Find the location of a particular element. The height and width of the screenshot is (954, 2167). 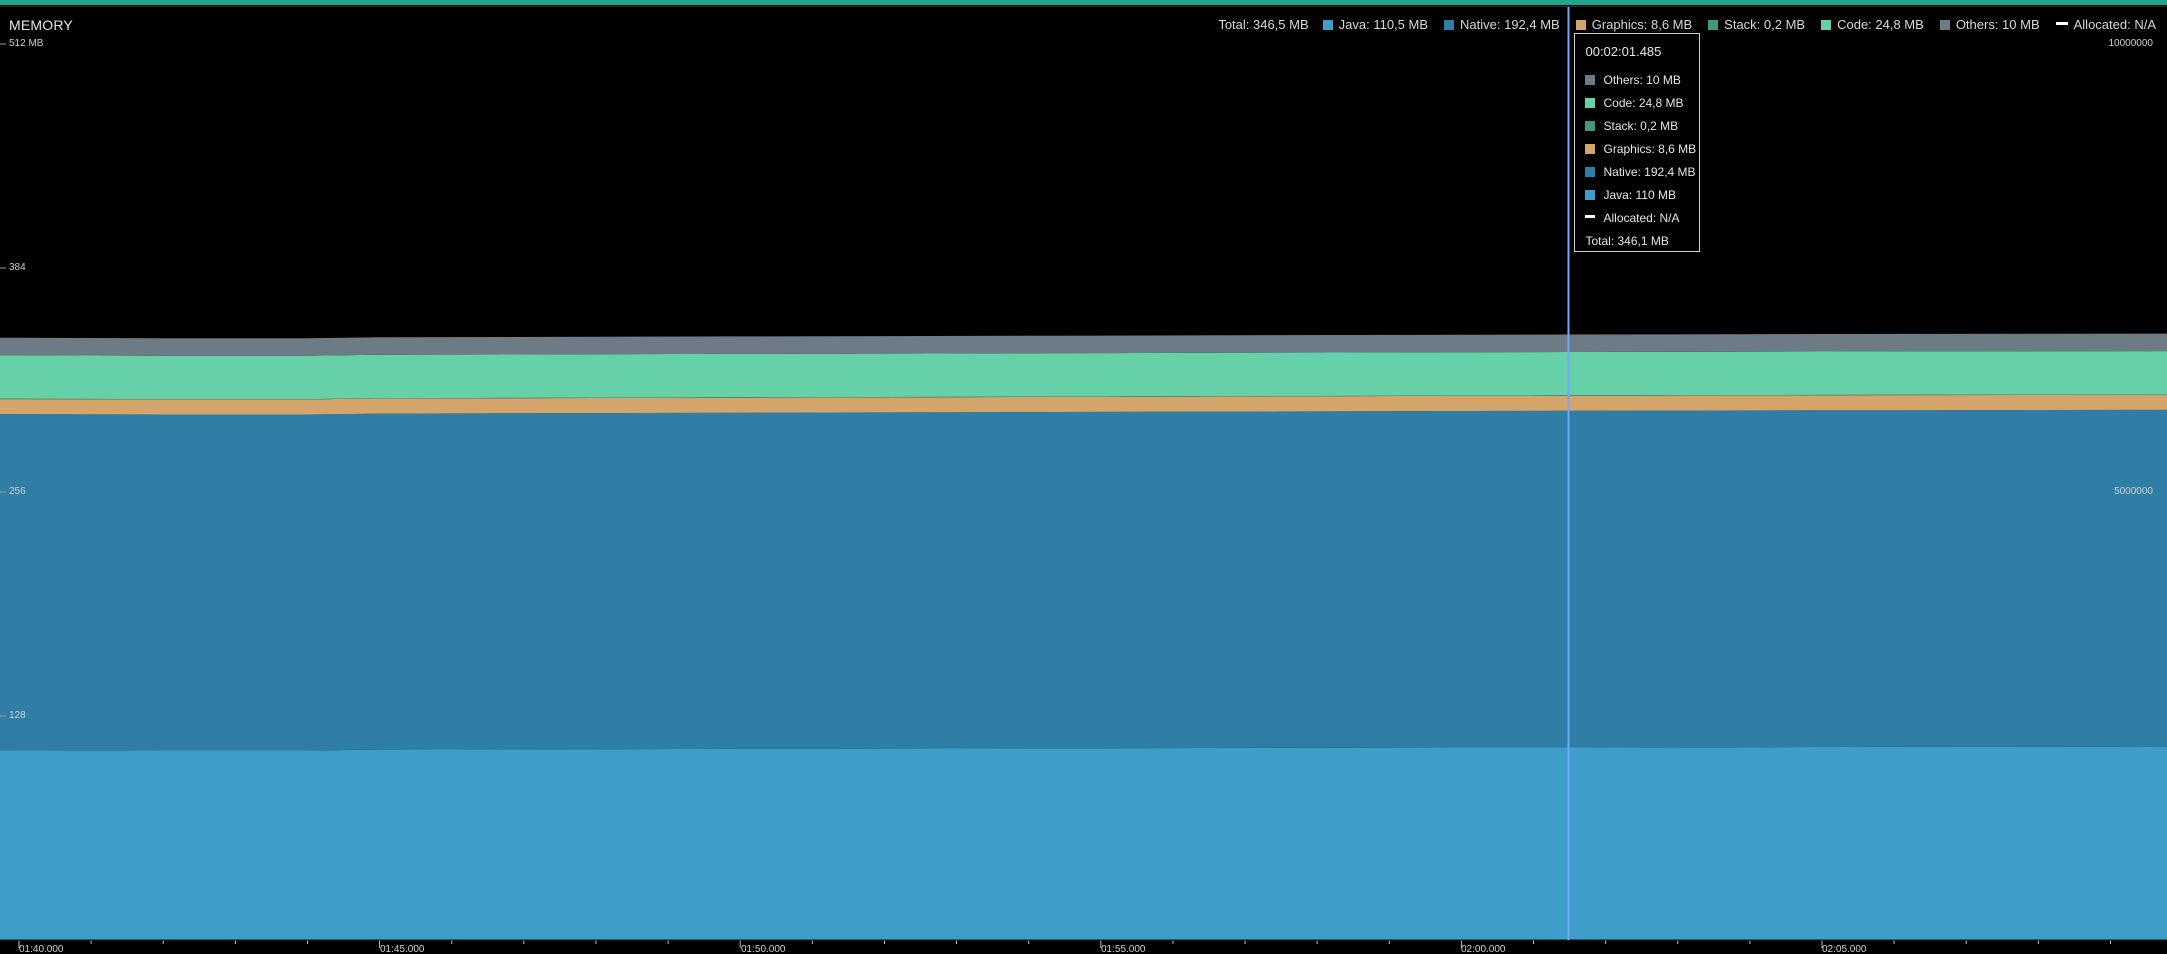

legend-item-others: Others: 10 MB is located at coordinates (1989, 24).